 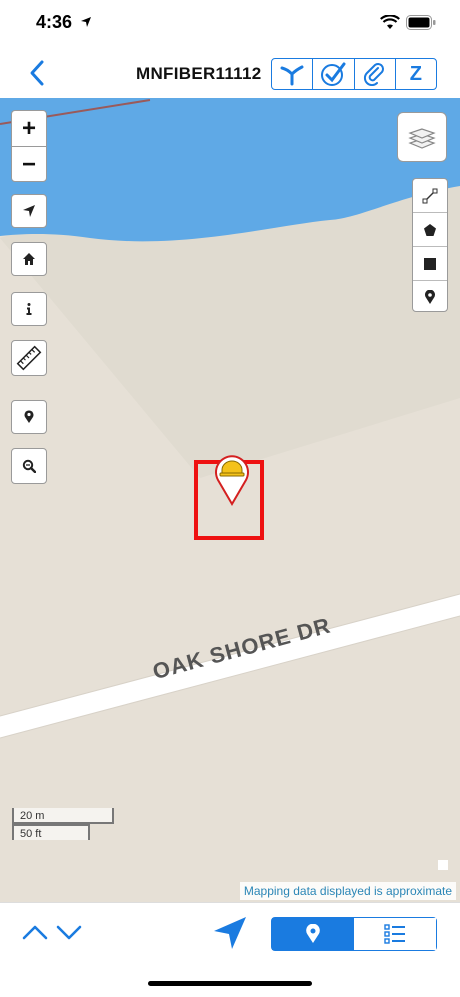 I want to click on status-time: 4:36, so click(x=54, y=22).